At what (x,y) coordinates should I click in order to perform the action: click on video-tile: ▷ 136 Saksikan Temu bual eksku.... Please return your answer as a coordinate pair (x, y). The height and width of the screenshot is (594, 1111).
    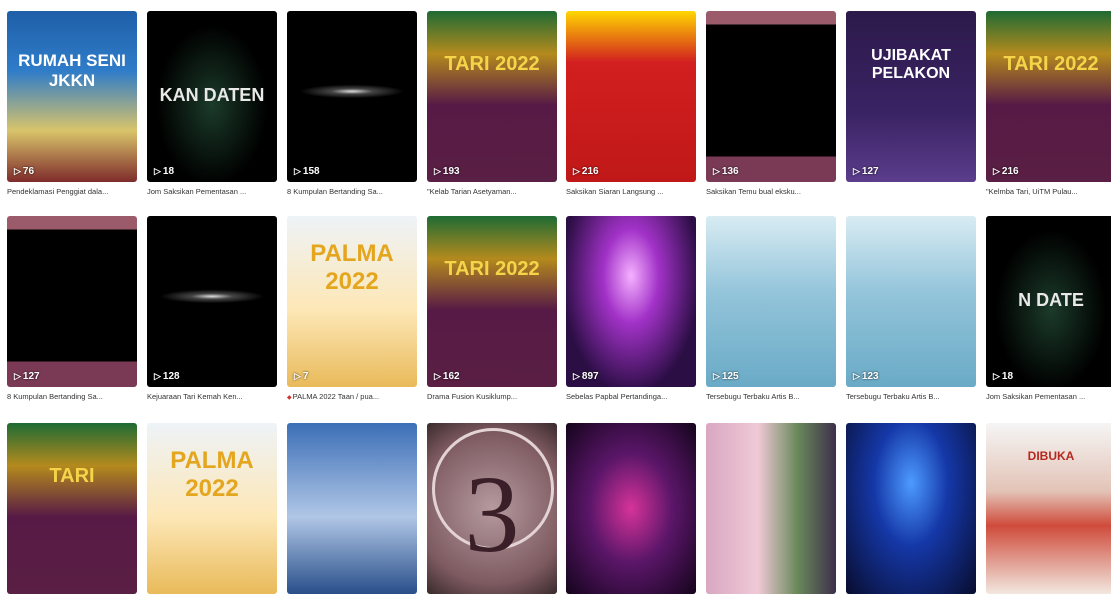
    Looking at the image, I should click on (771, 104).